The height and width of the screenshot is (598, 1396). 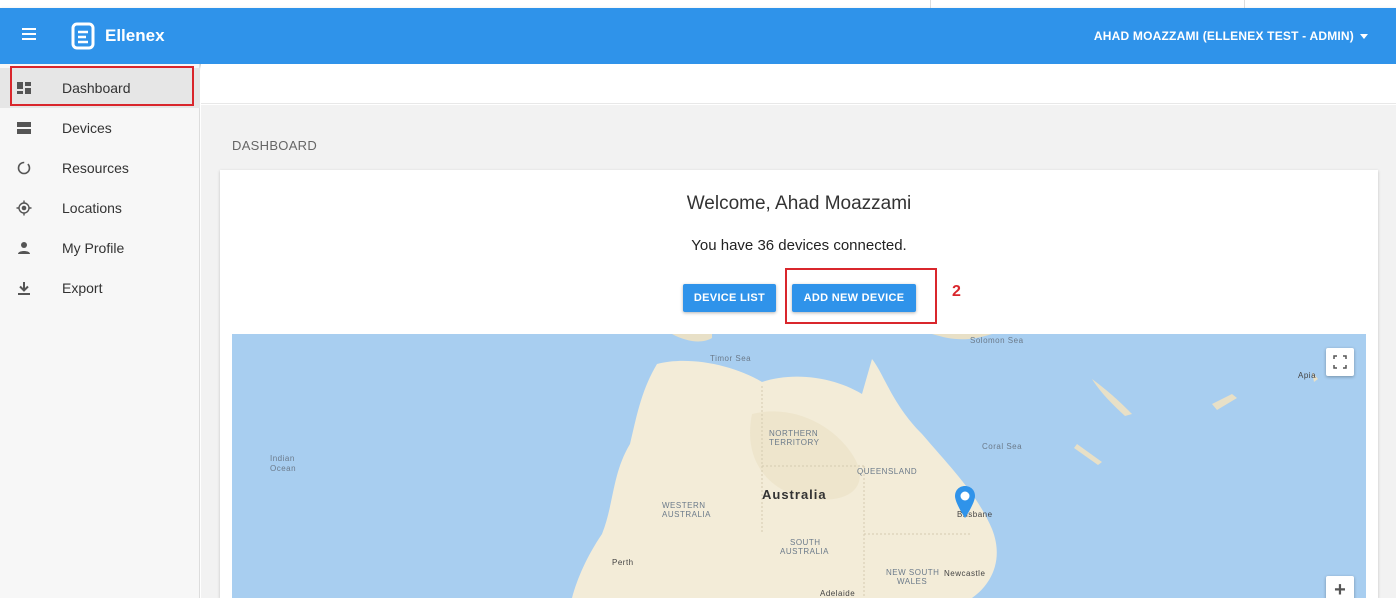 I want to click on map-label-solomon-sea: Solomon Sea, so click(x=997, y=340).